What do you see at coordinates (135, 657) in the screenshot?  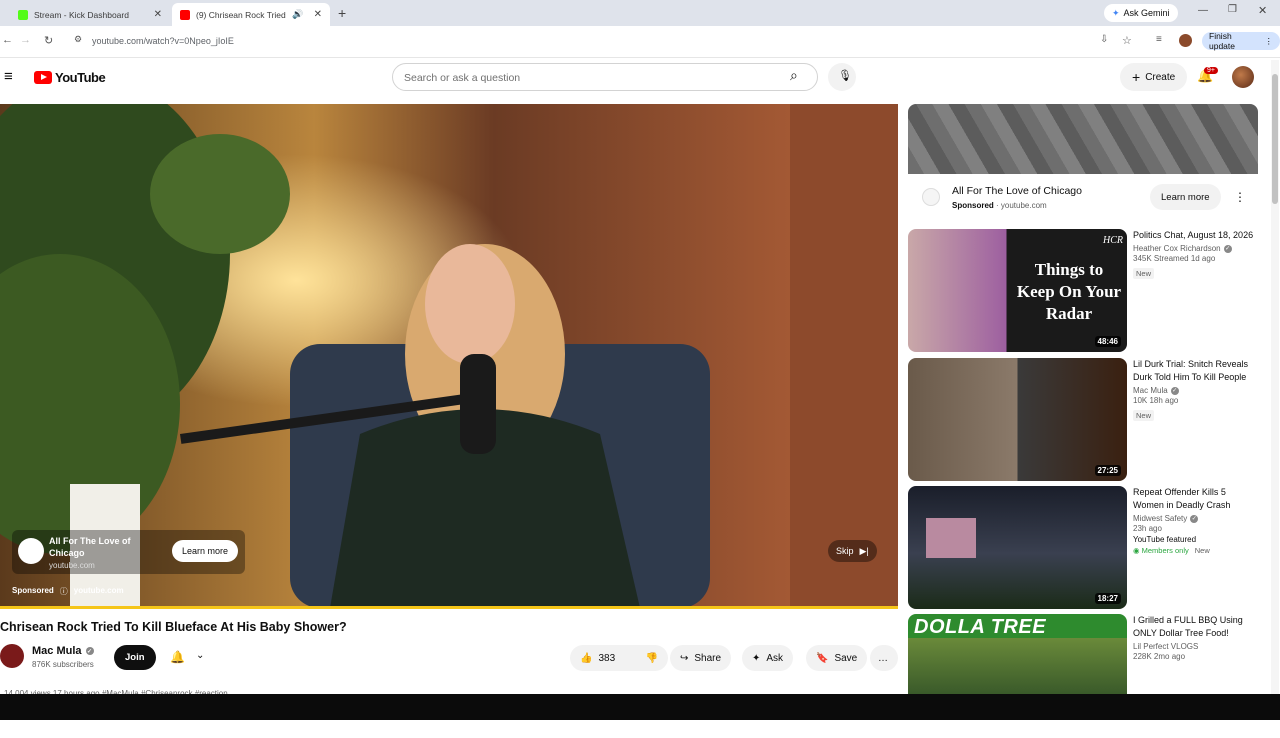 I see `join-button: Join` at bounding box center [135, 657].